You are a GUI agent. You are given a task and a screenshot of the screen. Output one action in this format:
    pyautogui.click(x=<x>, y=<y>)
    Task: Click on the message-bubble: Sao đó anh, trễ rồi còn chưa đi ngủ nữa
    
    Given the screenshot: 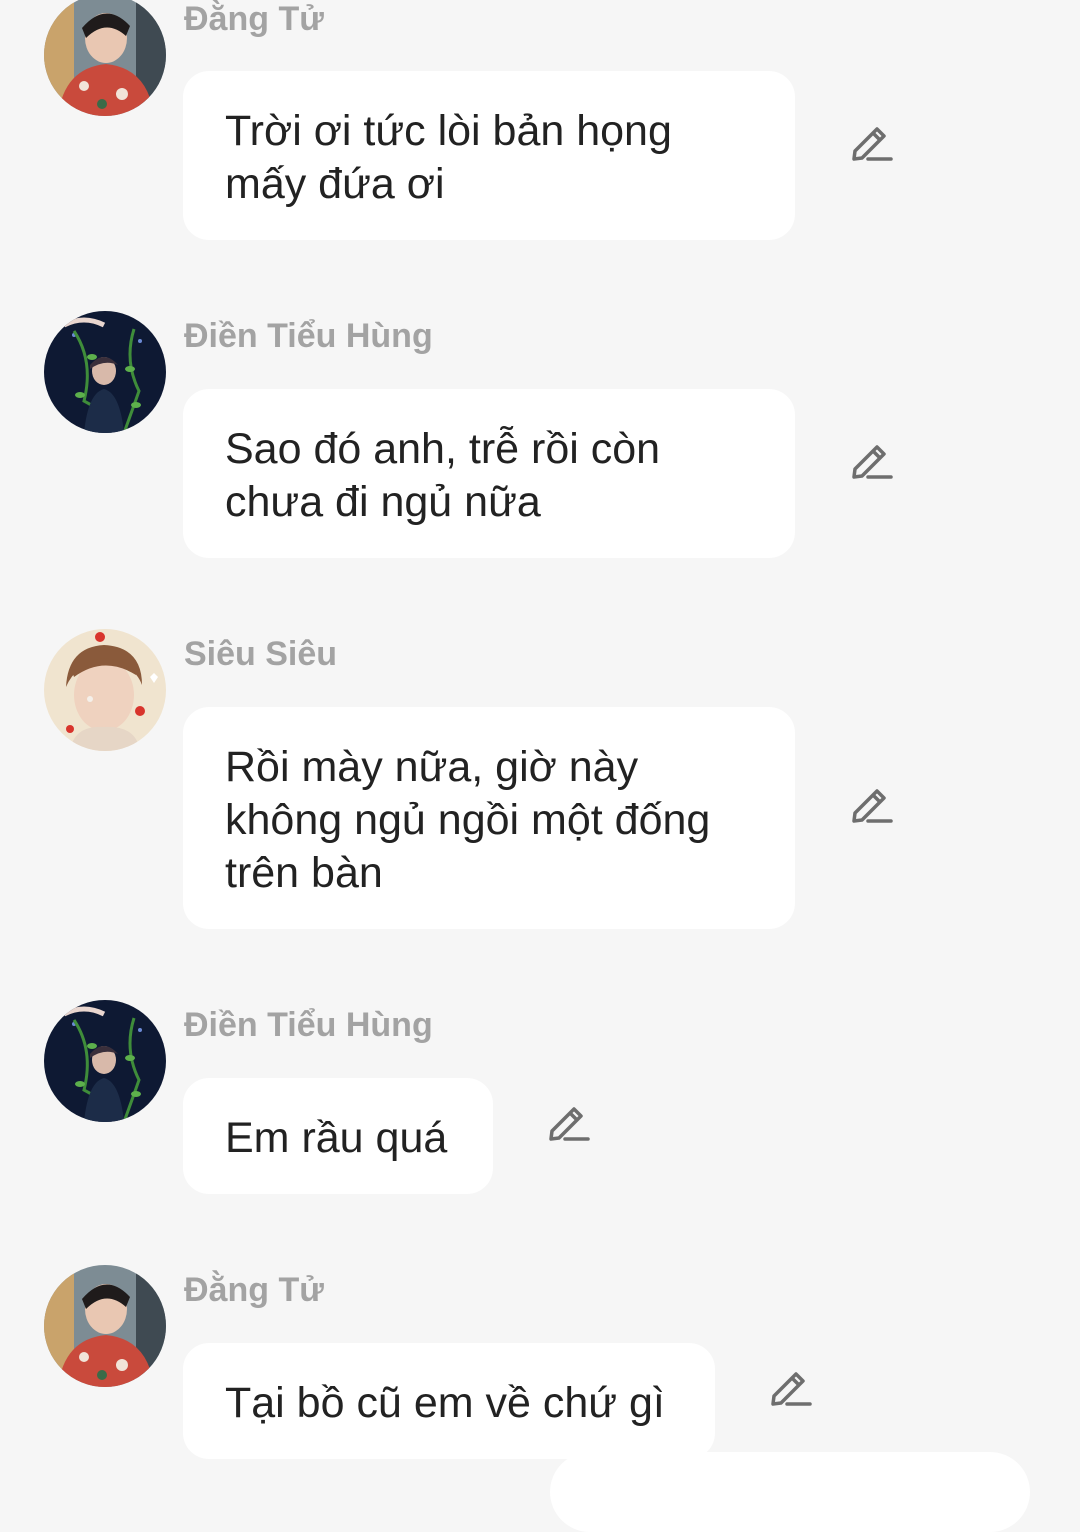 What is the action you would take?
    pyautogui.click(x=489, y=473)
    